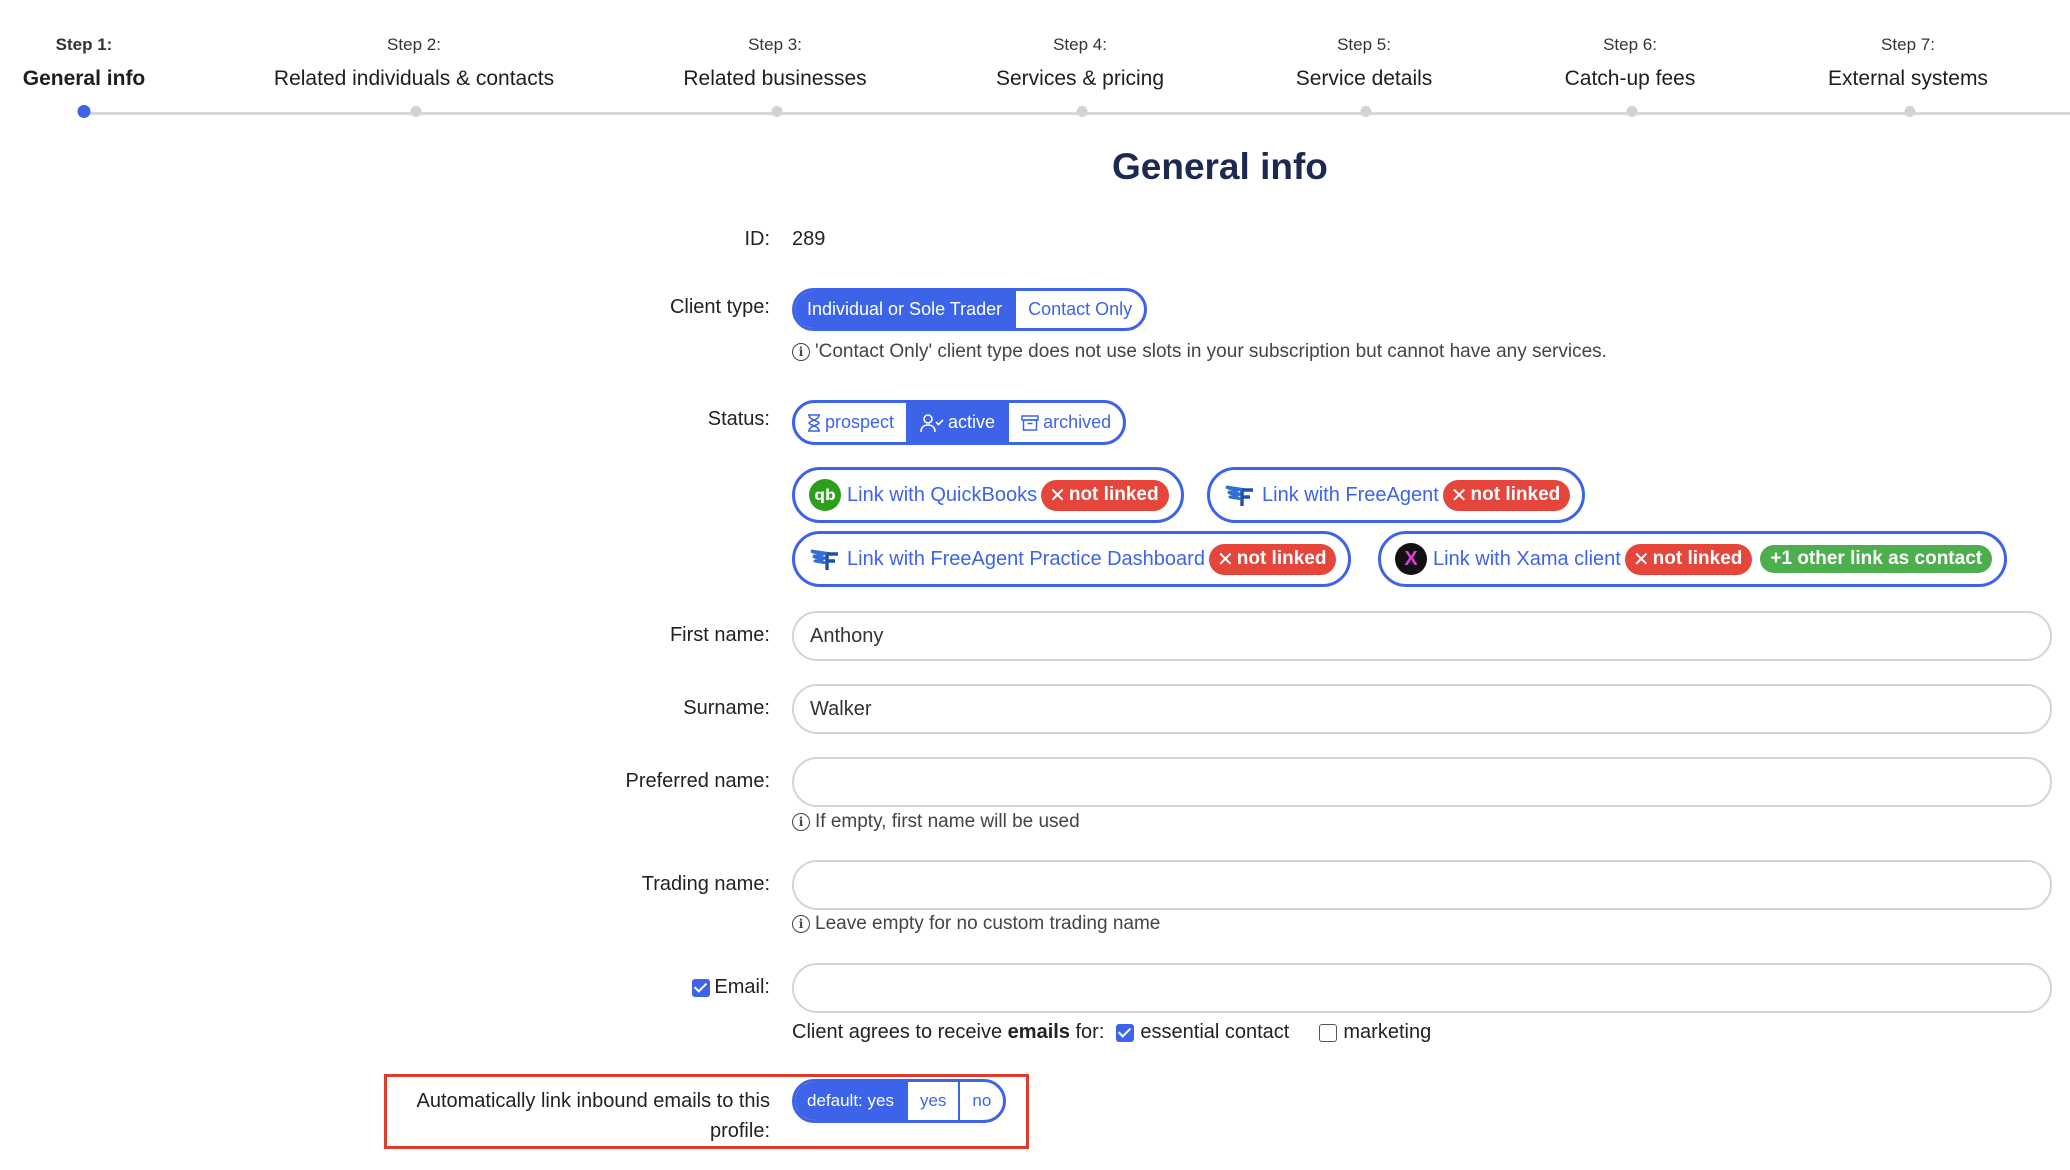 This screenshot has height=1170, width=2070. I want to click on step-number: Step 7:, so click(1908, 44).